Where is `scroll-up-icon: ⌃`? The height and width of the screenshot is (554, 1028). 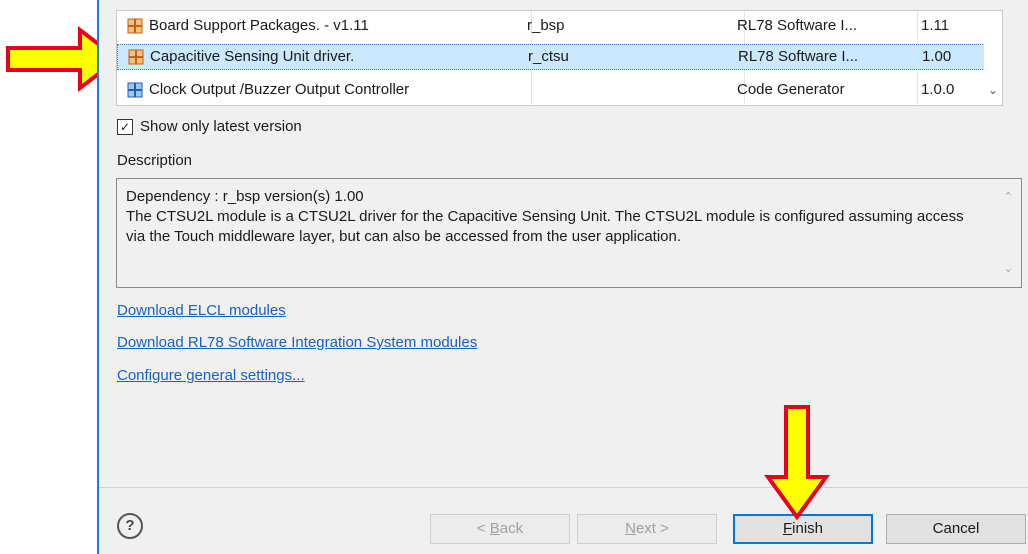 scroll-up-icon: ⌃ is located at coordinates (1008, 197).